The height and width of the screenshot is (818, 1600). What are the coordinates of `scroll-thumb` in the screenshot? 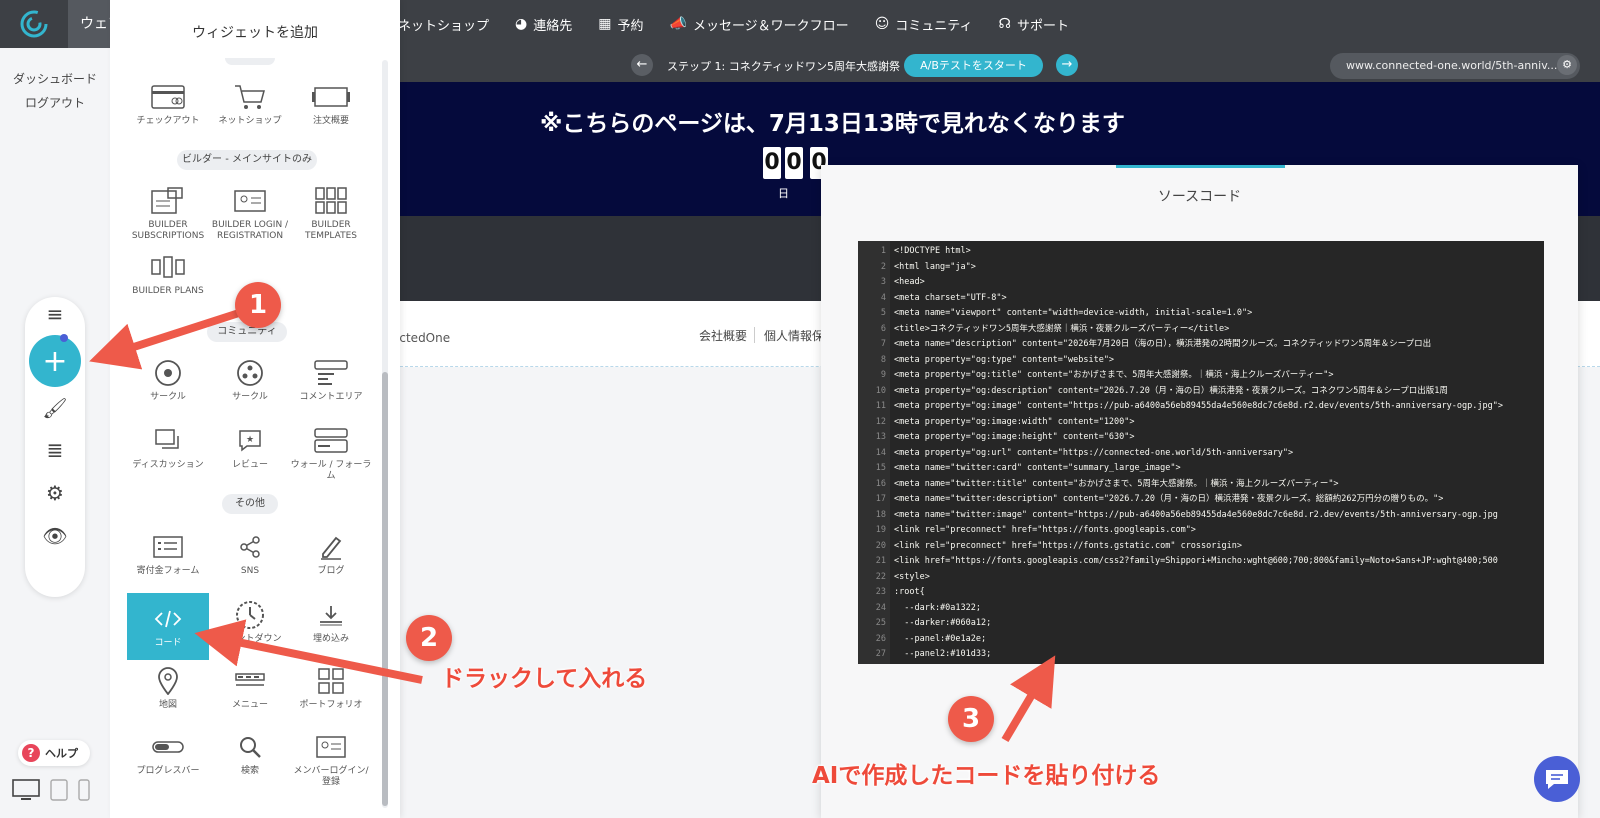 It's located at (385, 589).